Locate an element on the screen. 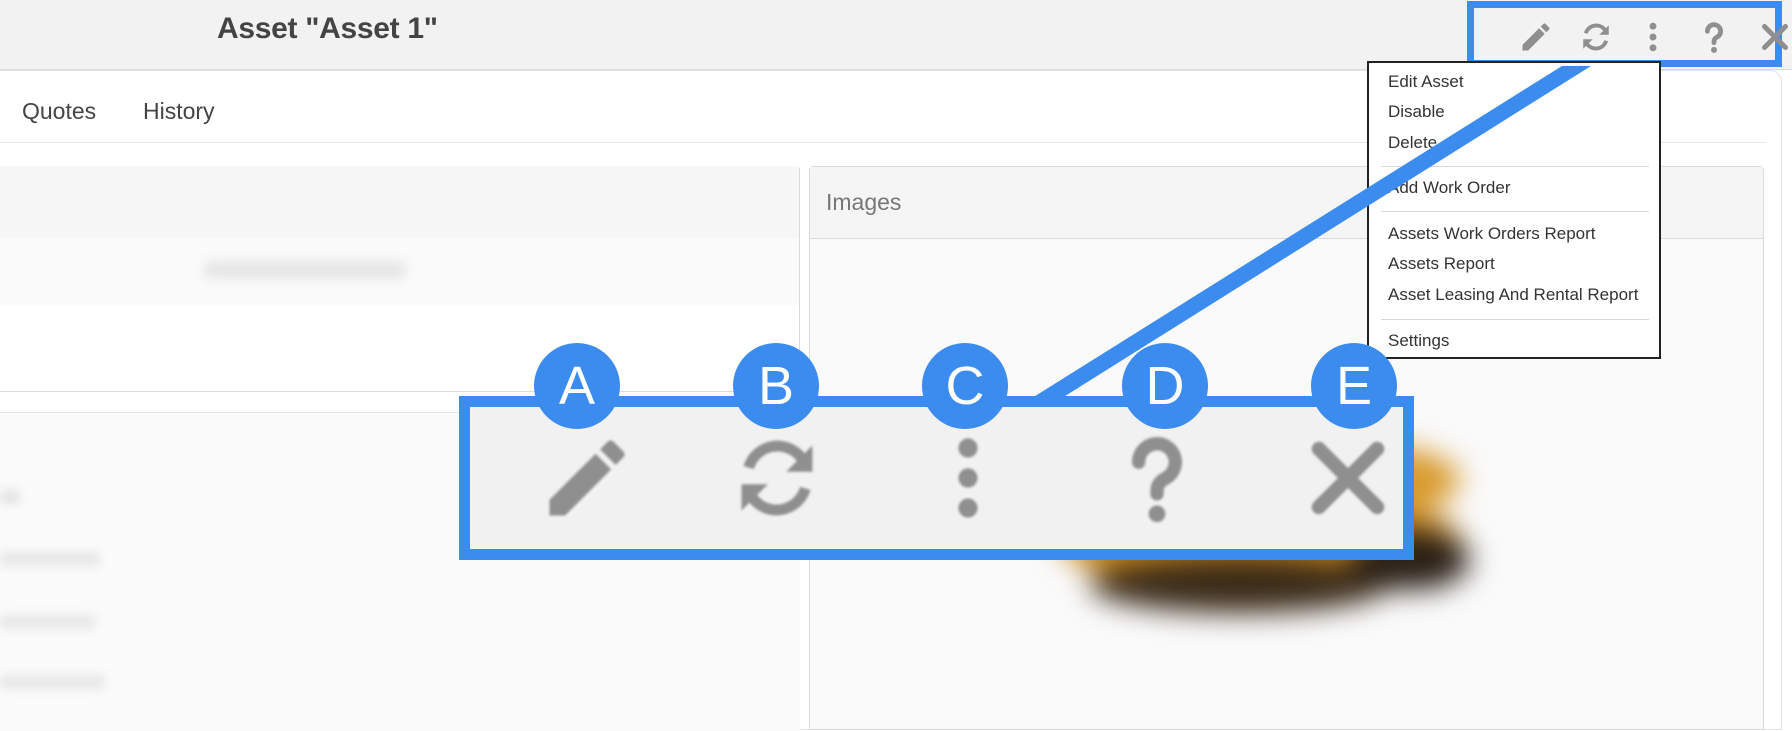 Image resolution: width=1792 pixels, height=731 pixels. menu-item-settings: Settings is located at coordinates (1418, 341).